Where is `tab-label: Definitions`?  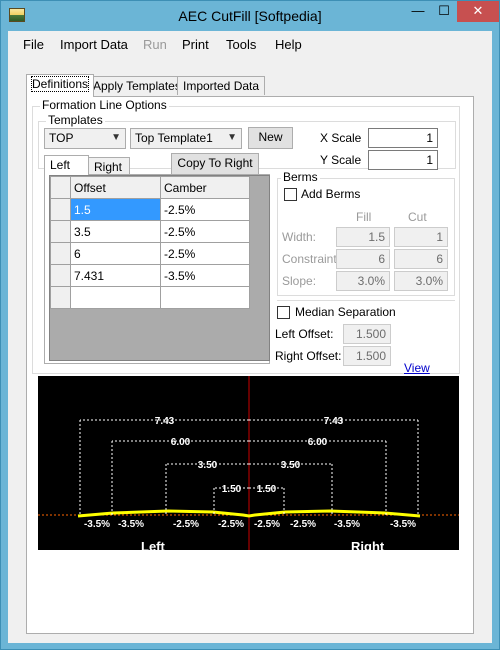 tab-label: Definitions is located at coordinates (60, 84).